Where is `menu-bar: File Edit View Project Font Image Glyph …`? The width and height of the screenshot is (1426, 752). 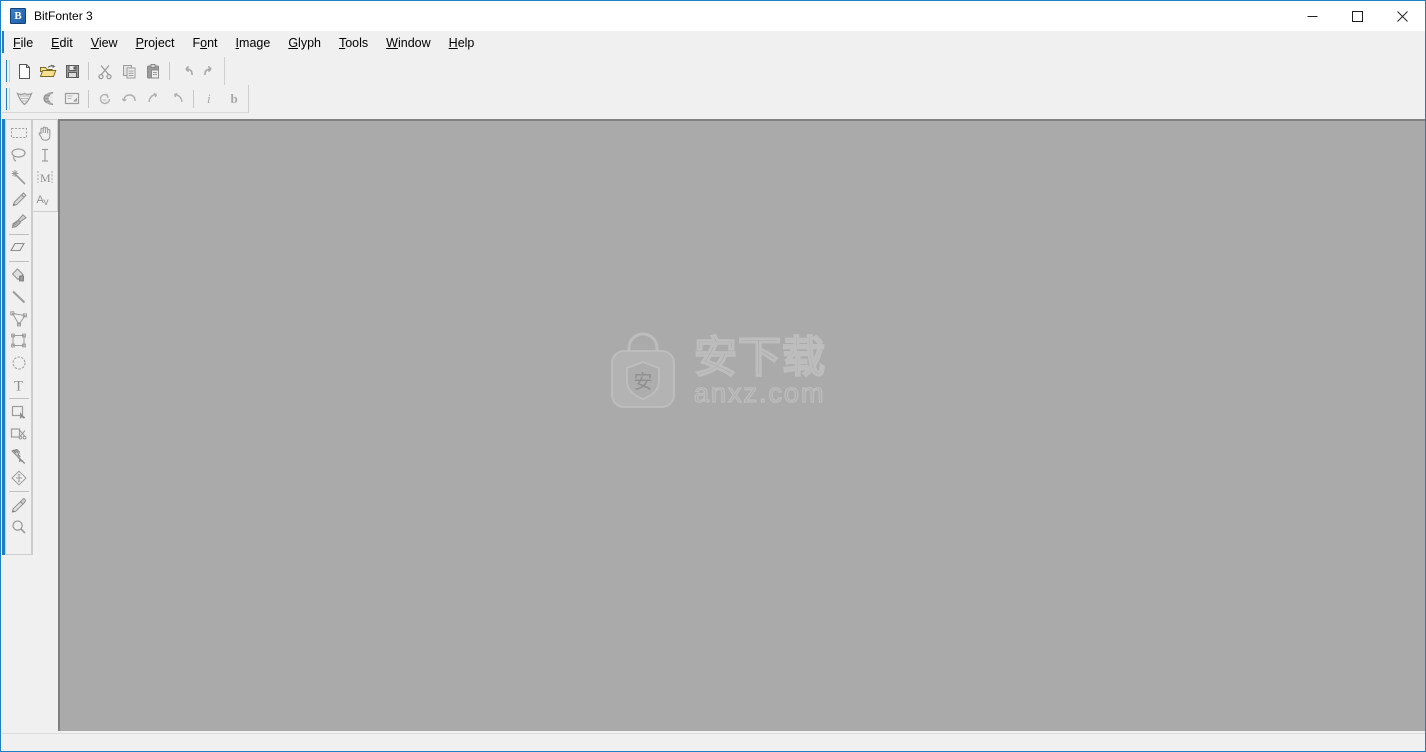
menu-bar: File Edit View Project Font Image Glyph … is located at coordinates (713, 42).